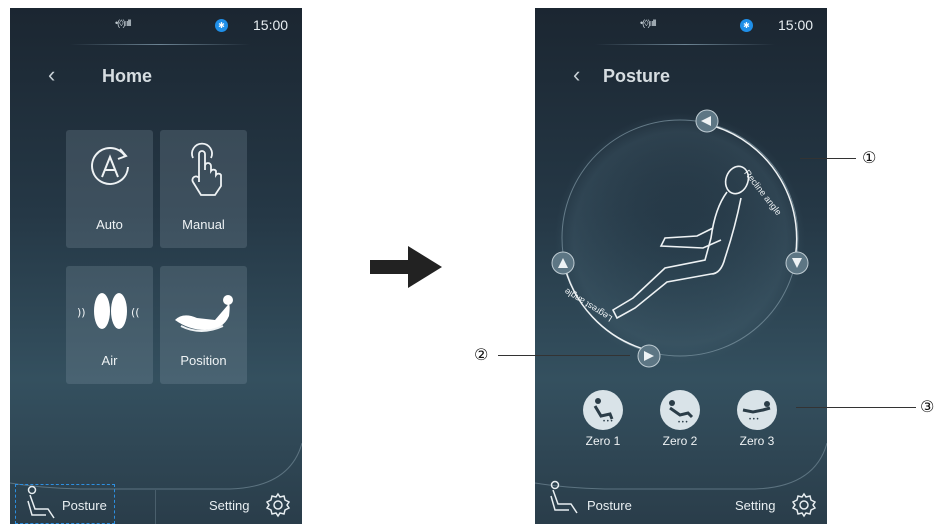  What do you see at coordinates (797, 263) in the screenshot?
I see `recline-bottom-handle` at bounding box center [797, 263].